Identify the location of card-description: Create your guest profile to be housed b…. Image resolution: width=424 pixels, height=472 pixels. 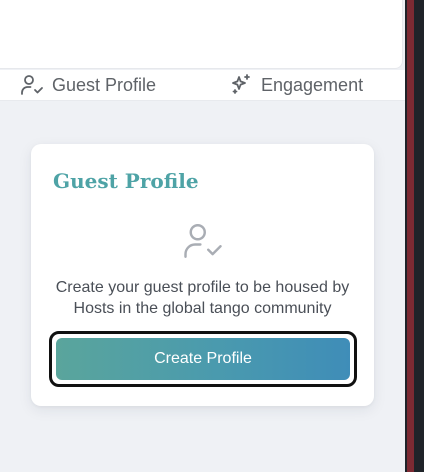
(202, 298).